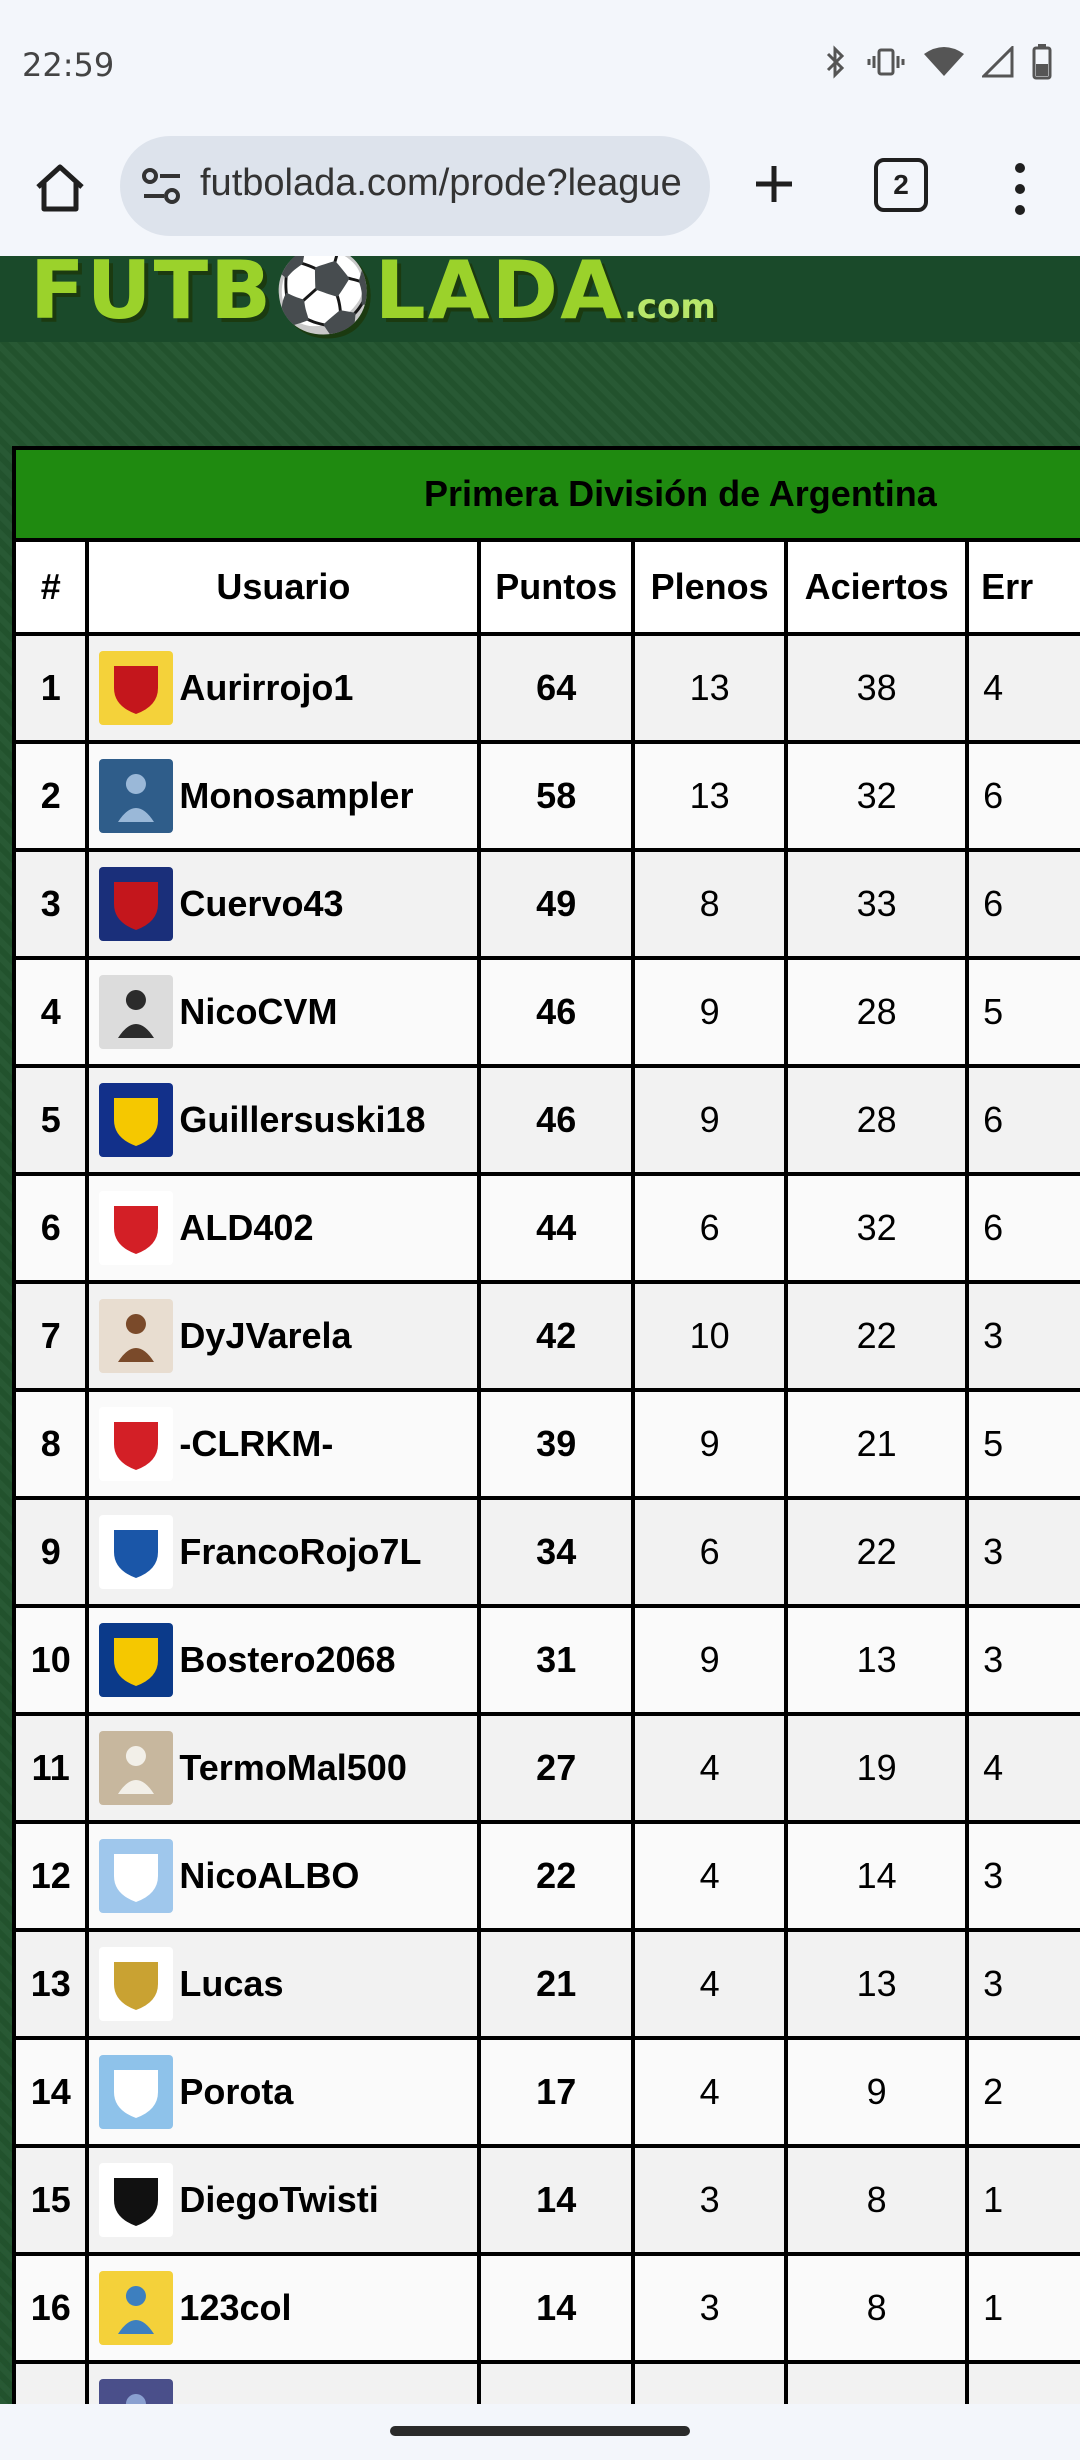 The height and width of the screenshot is (2460, 1080). I want to click on table-row: 10 Bostero2068 31 9 13 3, so click(548, 1660).